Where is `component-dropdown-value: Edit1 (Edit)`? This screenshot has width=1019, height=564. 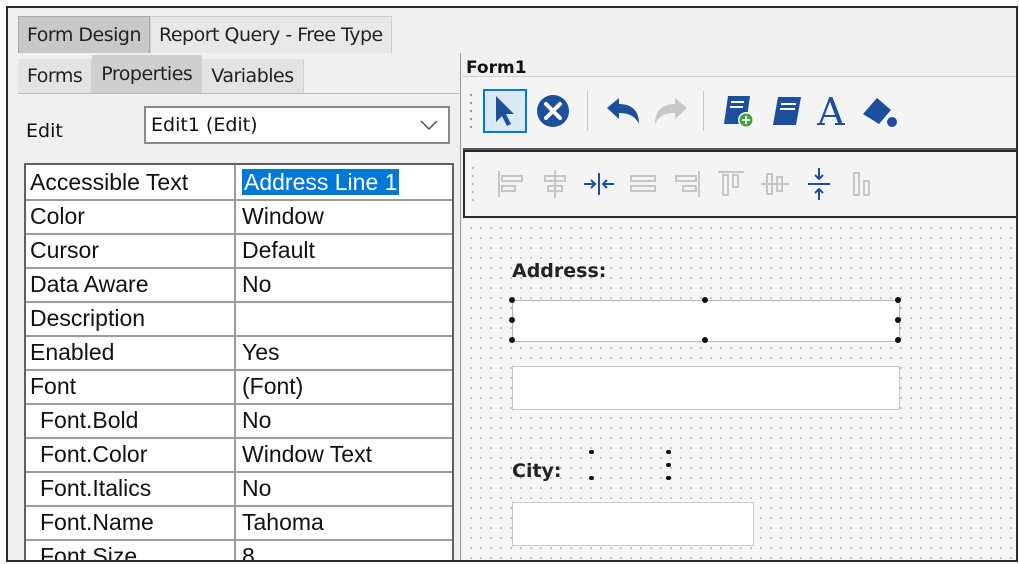 component-dropdown-value: Edit1 (Edit) is located at coordinates (204, 125).